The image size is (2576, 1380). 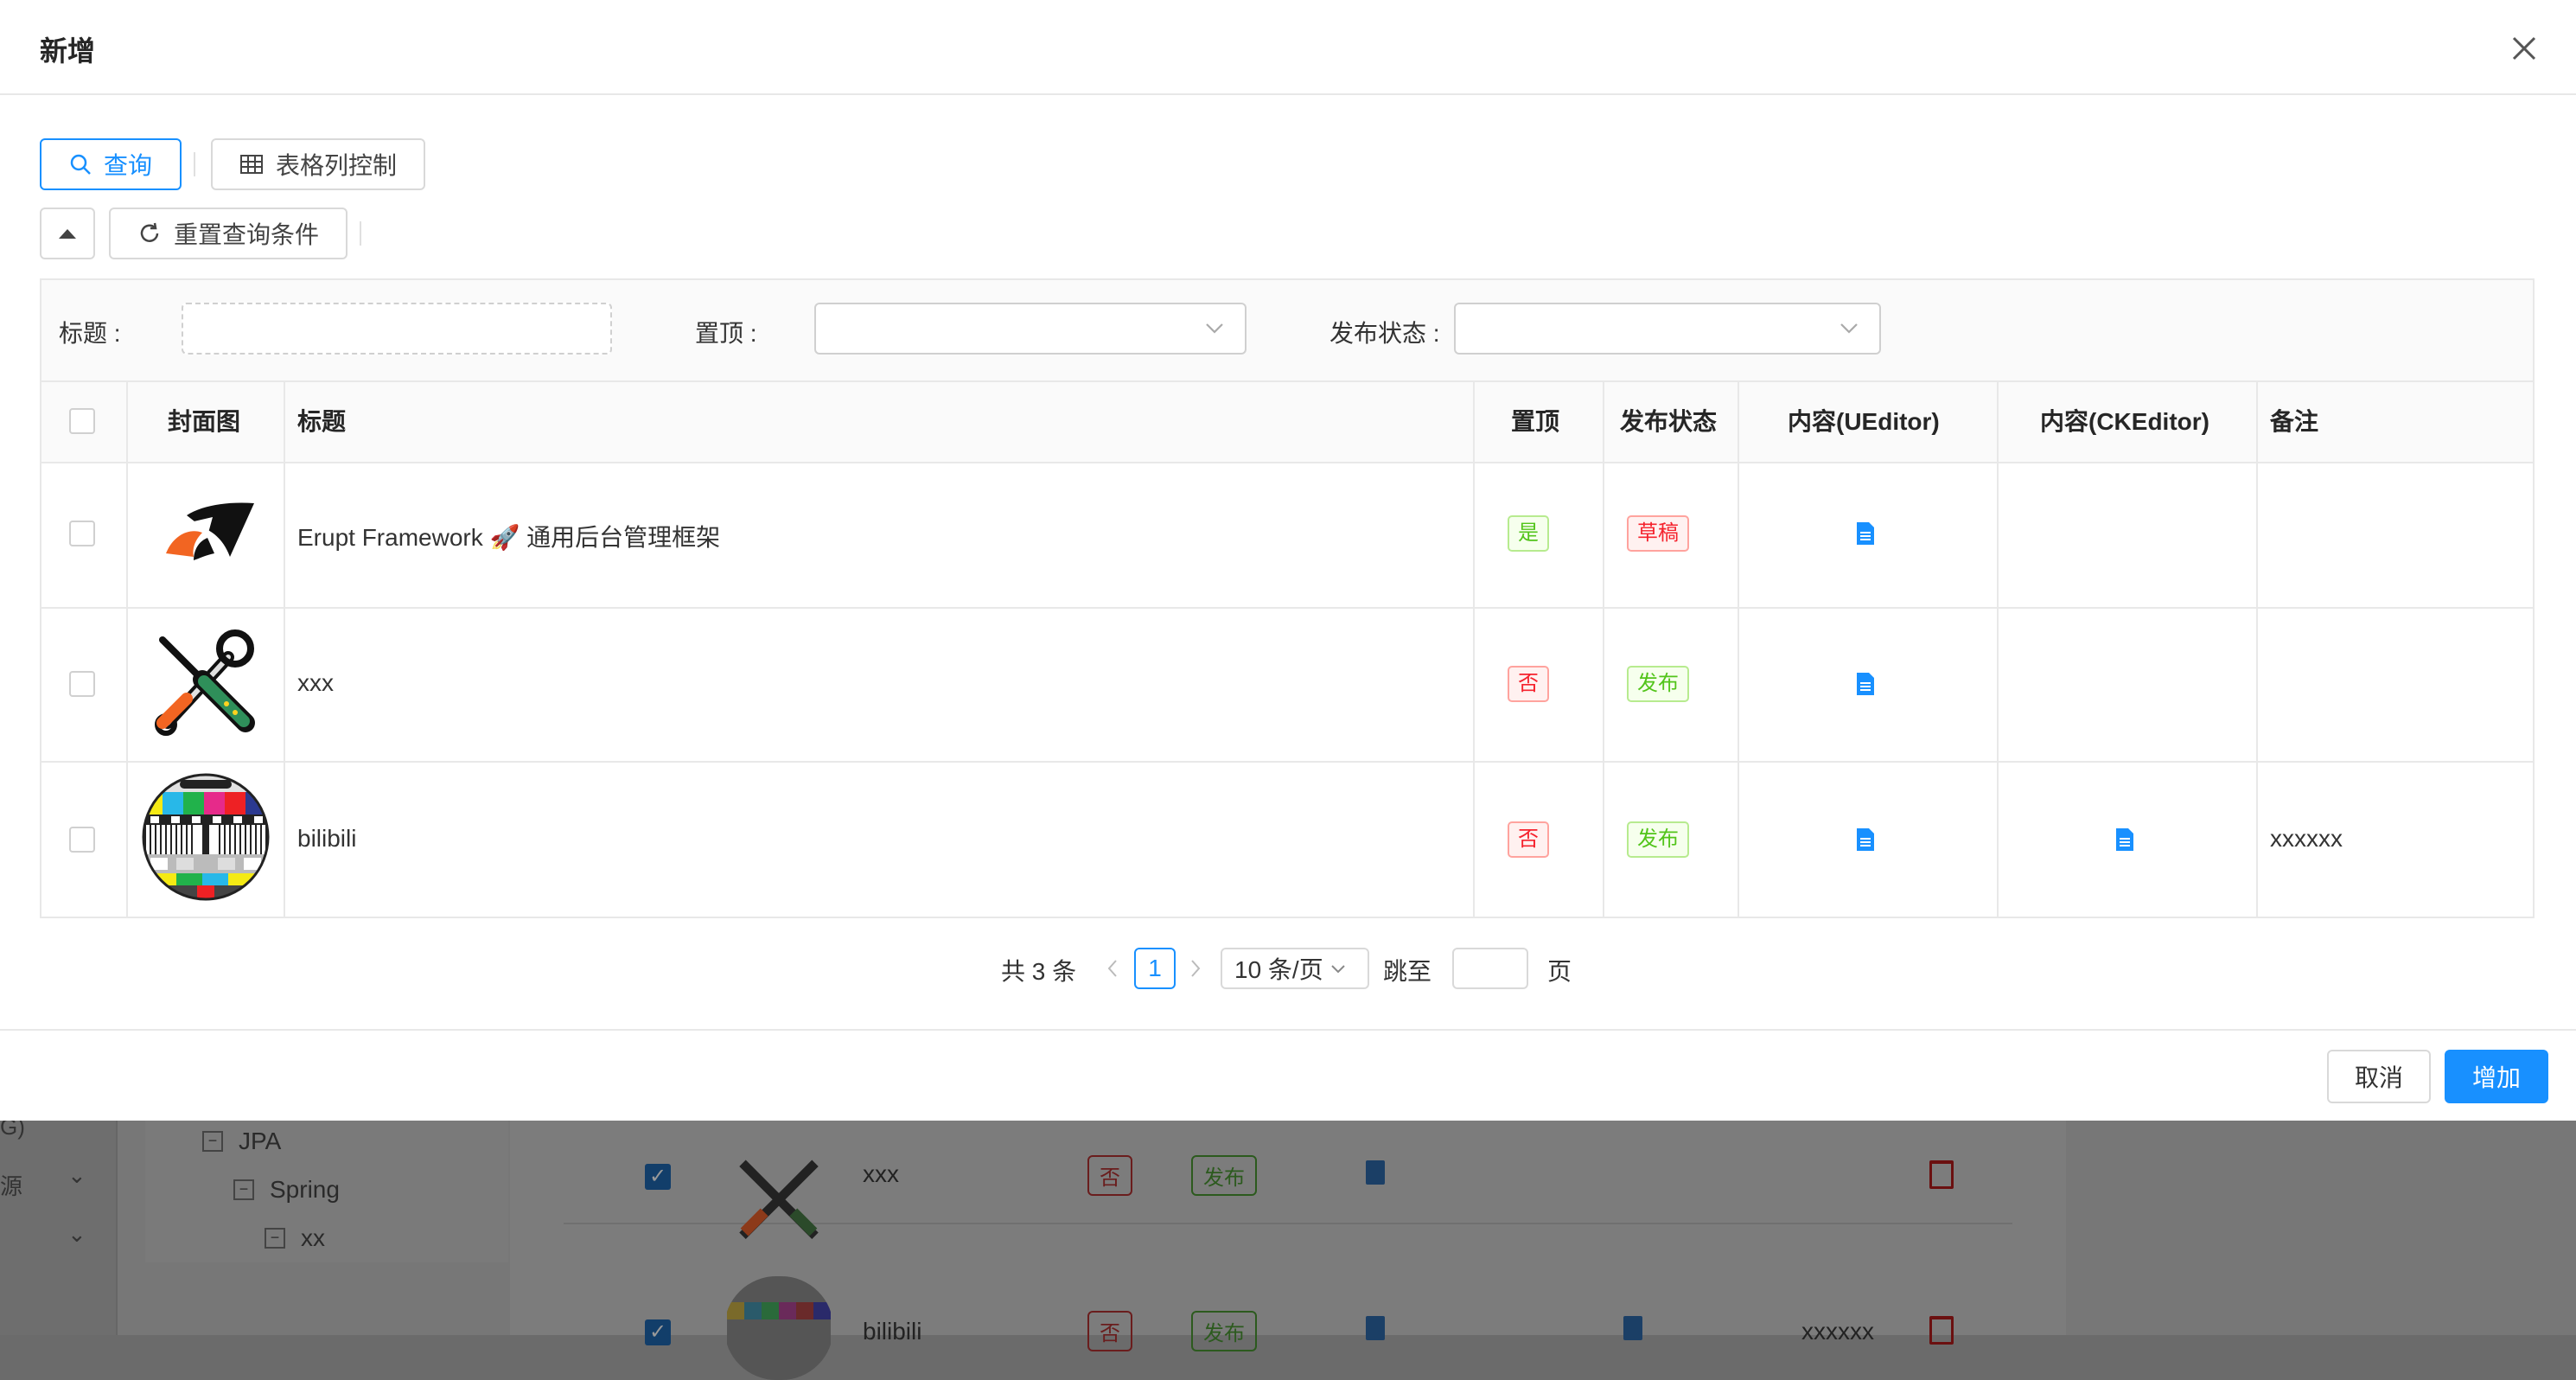 I want to click on page-suffix: 页, so click(x=1559, y=971).